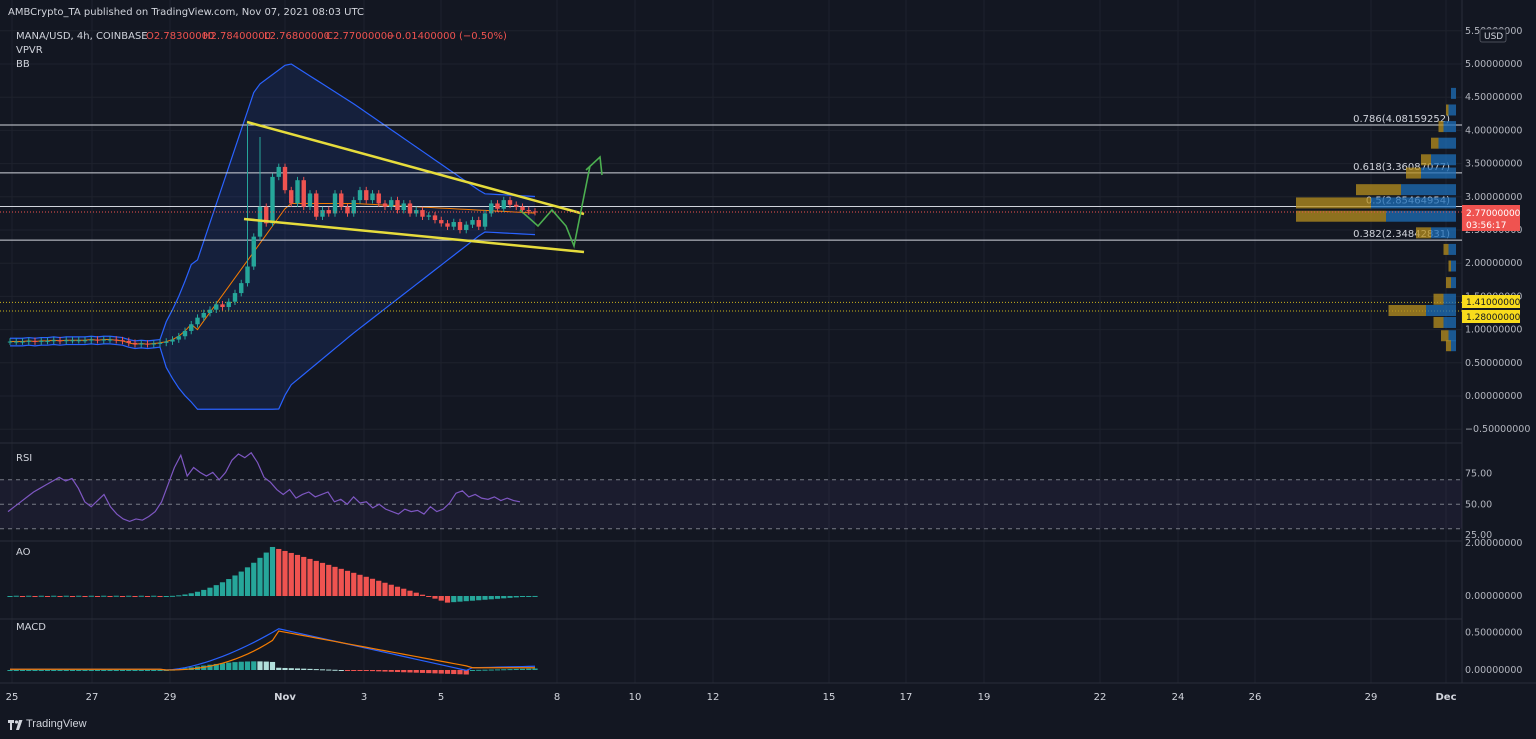 This screenshot has height=739, width=1536. What do you see at coordinates (984, 697) in the screenshot?
I see `time-tick-label: 19` at bounding box center [984, 697].